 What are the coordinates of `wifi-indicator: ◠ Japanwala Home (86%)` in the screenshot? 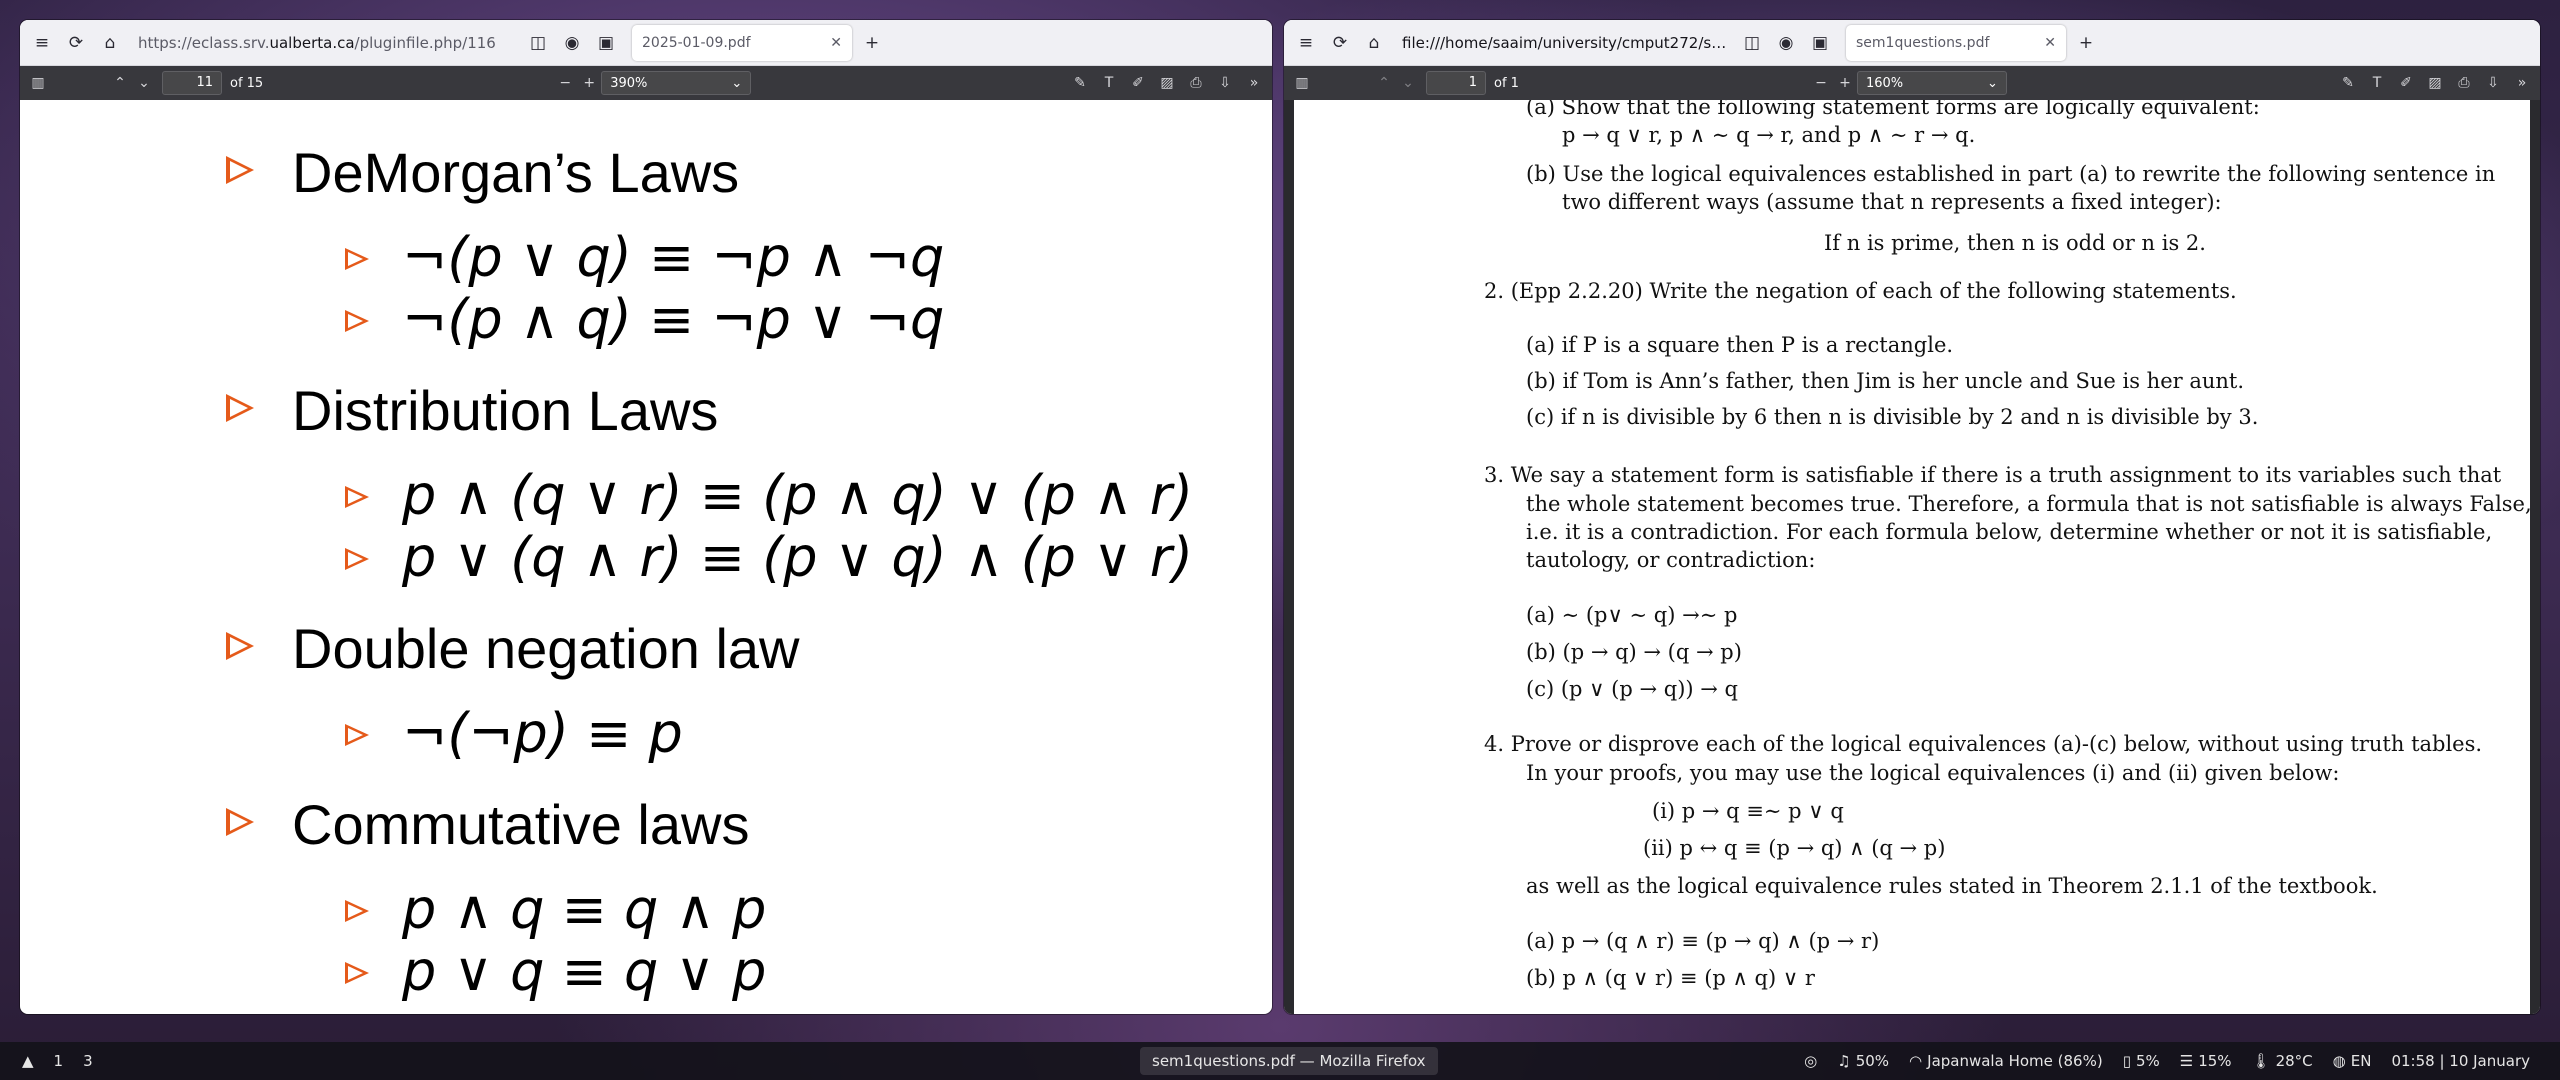 It's located at (2006, 1061).